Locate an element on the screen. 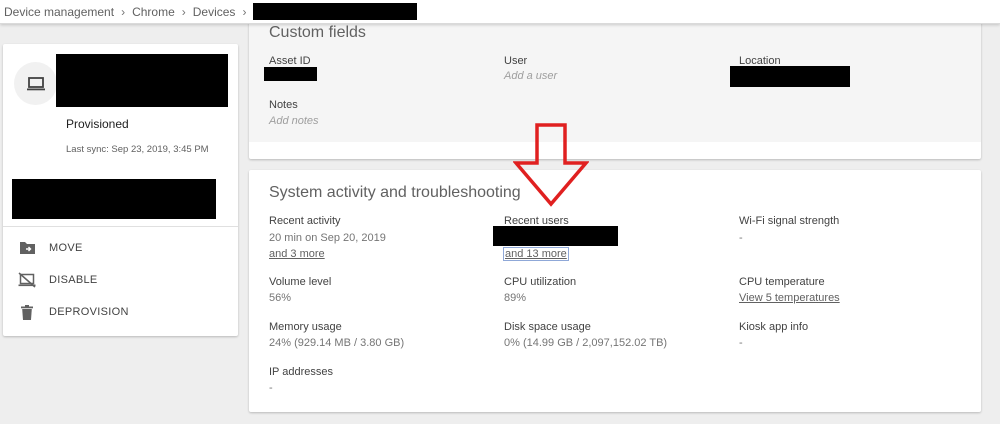 The width and height of the screenshot is (1000, 424). recent-users-more-link: and 13 more is located at coordinates (536, 254).